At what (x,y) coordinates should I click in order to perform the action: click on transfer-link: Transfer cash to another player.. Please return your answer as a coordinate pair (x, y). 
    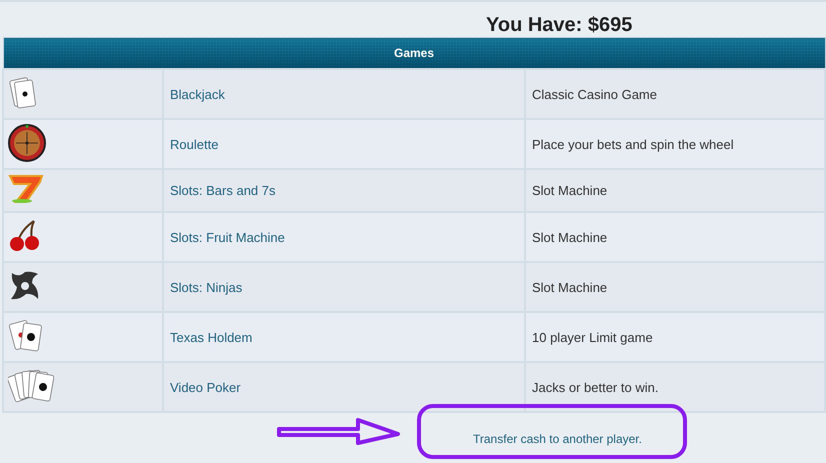
    Looking at the image, I should click on (557, 439).